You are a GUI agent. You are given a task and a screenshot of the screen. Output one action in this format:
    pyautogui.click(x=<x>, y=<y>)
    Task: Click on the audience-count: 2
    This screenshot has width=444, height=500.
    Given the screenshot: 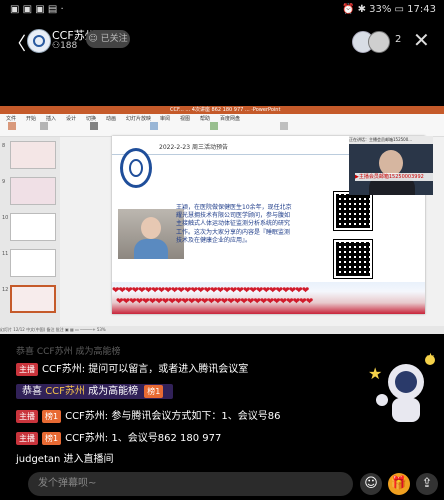 What is the action you would take?
    pyautogui.click(x=398, y=39)
    